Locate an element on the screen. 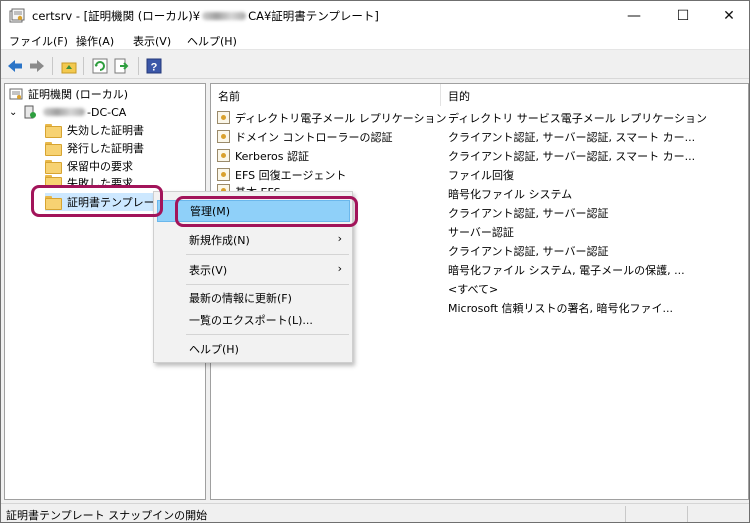 This screenshot has width=750, height=523. menu-bar: ファイル(F) 操作(A) 表示(V) ヘルプ(H) is located at coordinates (375, 40).